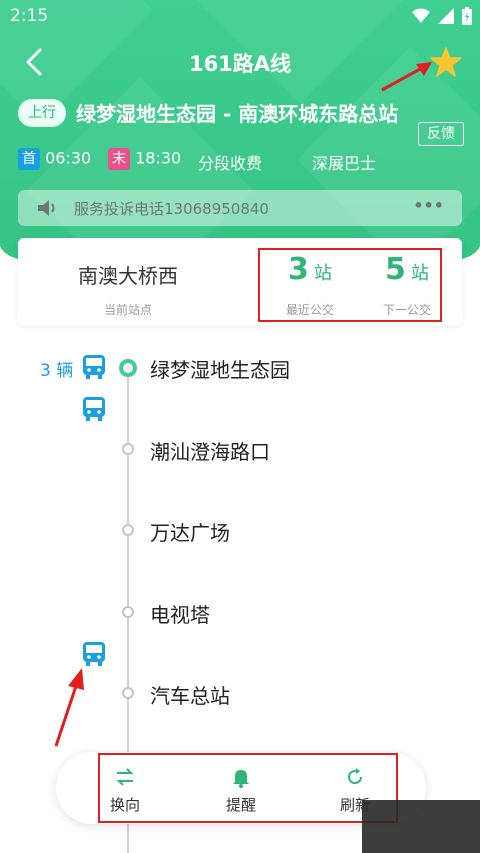  I want to click on more-icon: •••, so click(428, 205).